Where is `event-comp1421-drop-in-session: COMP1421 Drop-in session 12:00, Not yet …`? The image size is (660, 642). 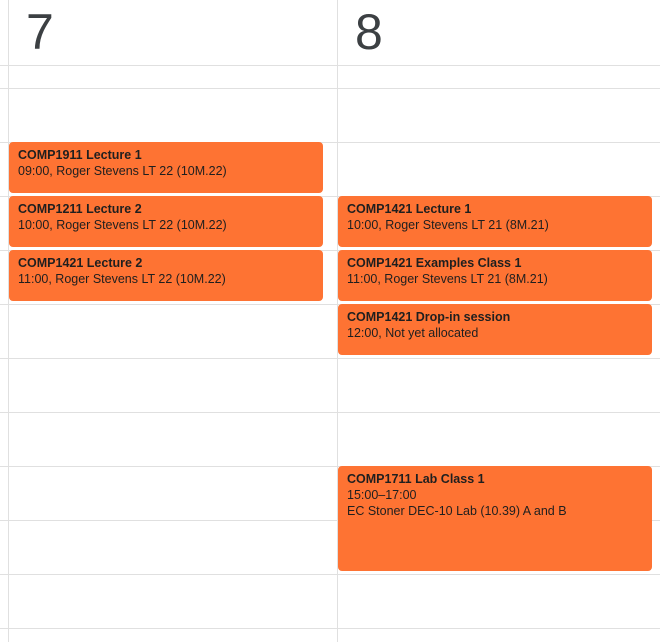
event-comp1421-drop-in-session: COMP1421 Drop-in session 12:00, Not yet … is located at coordinates (495, 329).